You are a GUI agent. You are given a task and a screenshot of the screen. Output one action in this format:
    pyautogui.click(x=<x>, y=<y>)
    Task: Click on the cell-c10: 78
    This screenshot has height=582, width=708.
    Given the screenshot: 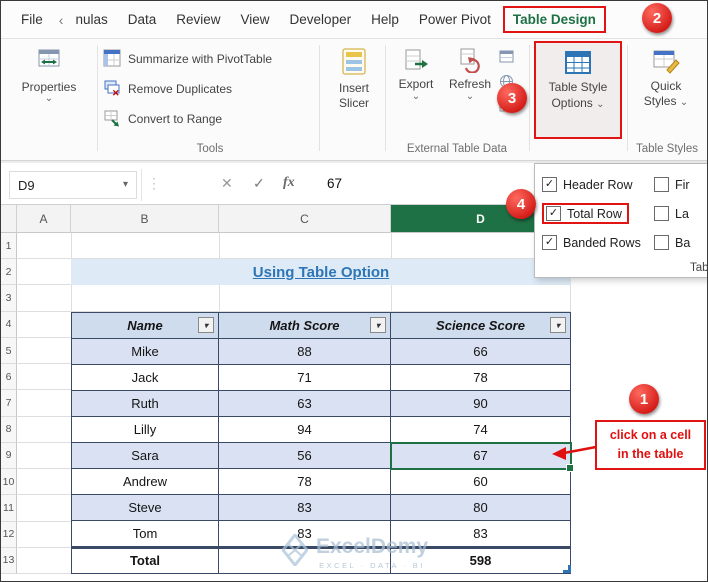 What is the action you would take?
    pyautogui.click(x=305, y=481)
    